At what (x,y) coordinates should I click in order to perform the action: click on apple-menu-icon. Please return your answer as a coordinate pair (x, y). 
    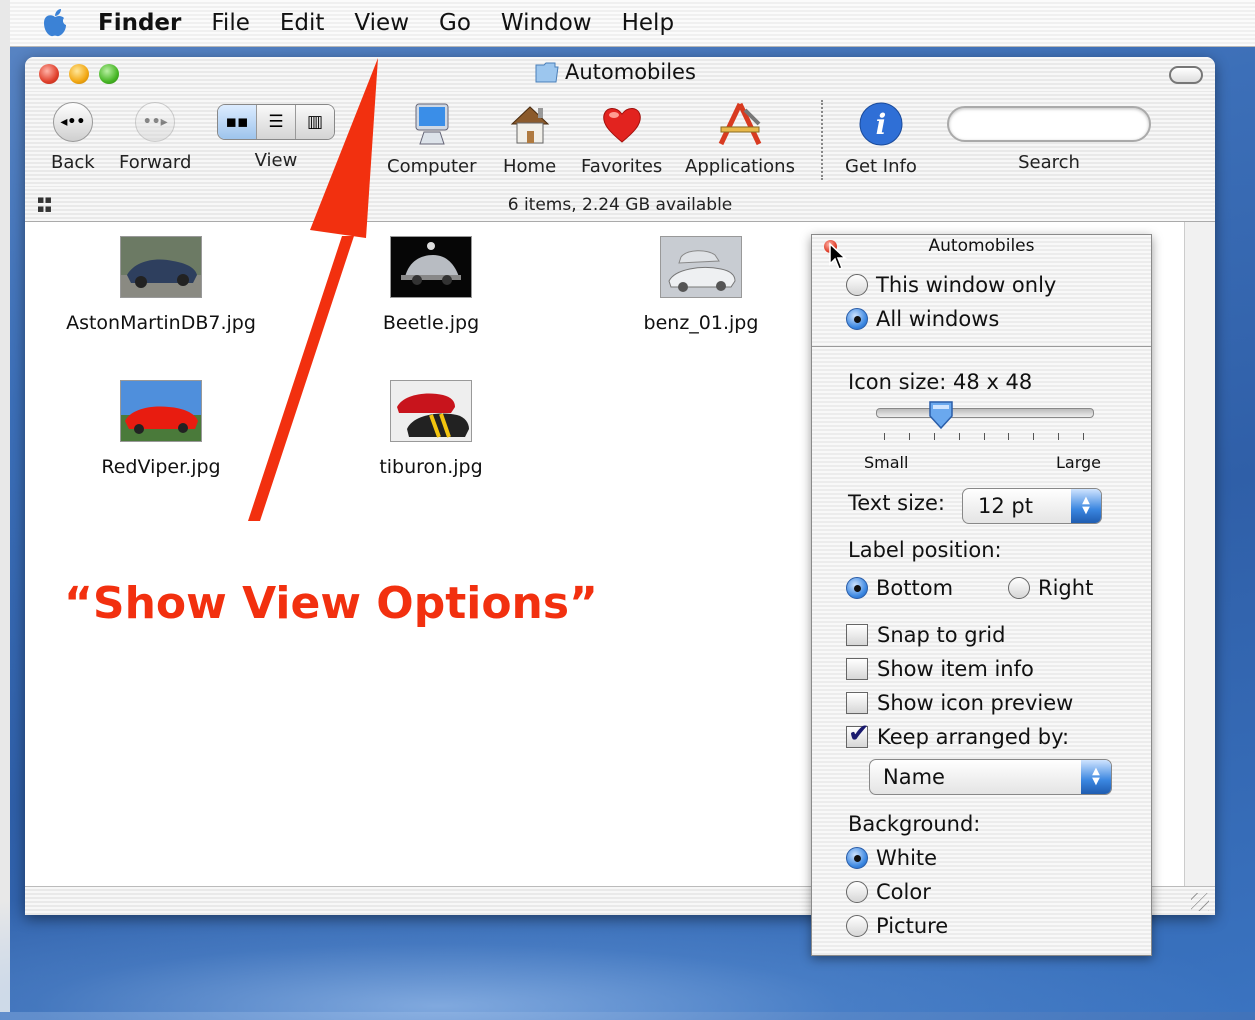
    Looking at the image, I should click on (55, 23).